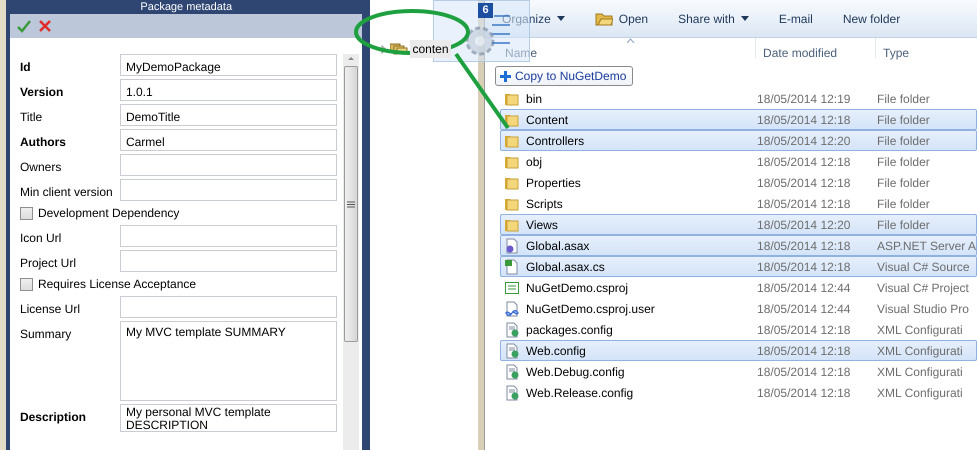  Describe the element at coordinates (575, 372) in the screenshot. I see `file-name: Web.Debug.config` at that location.